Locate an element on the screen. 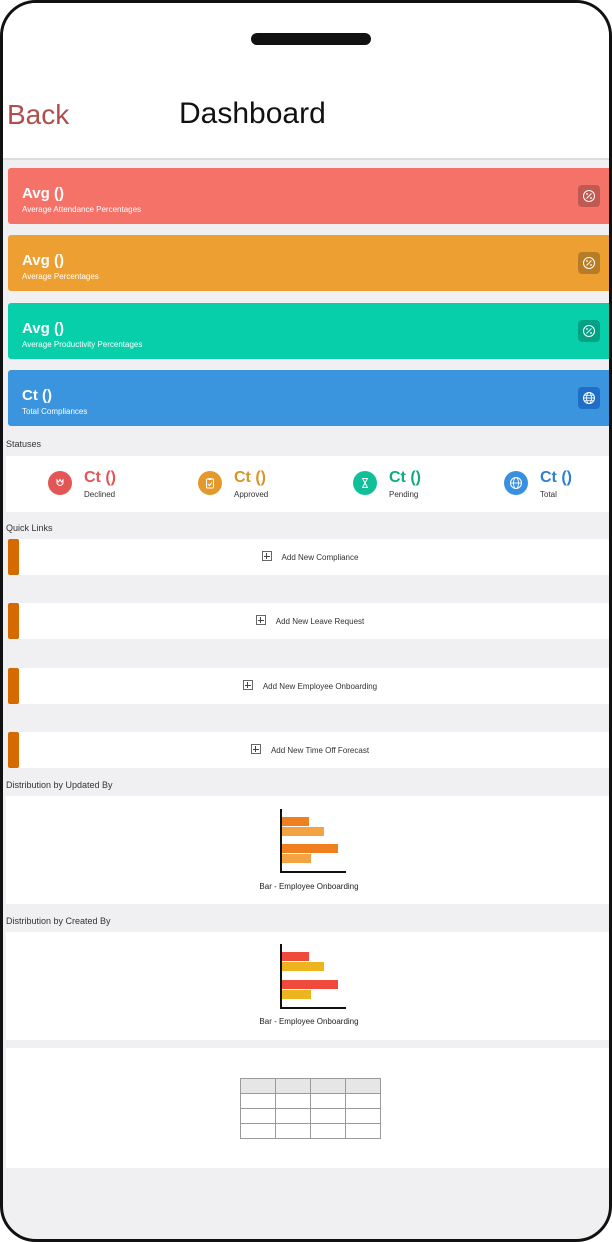 This screenshot has width=612, height=1242. page-title: Dashboard is located at coordinates (252, 113).